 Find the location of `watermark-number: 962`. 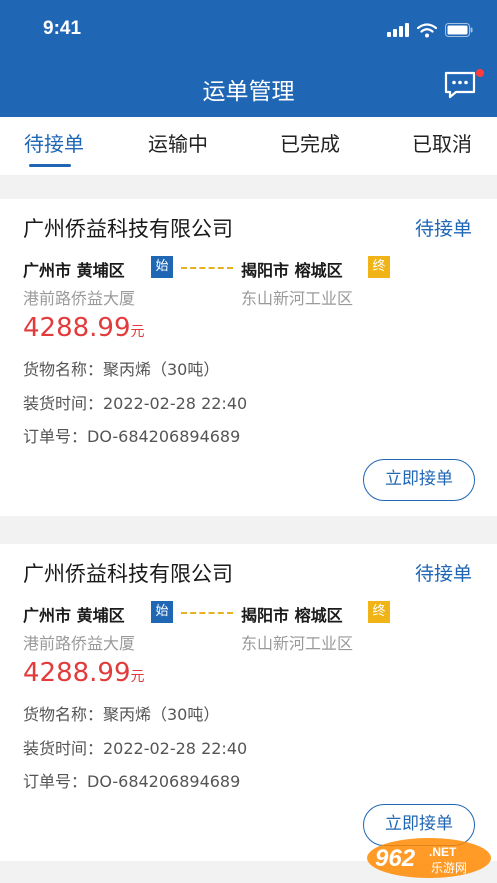

watermark-number: 962 is located at coordinates (395, 858).